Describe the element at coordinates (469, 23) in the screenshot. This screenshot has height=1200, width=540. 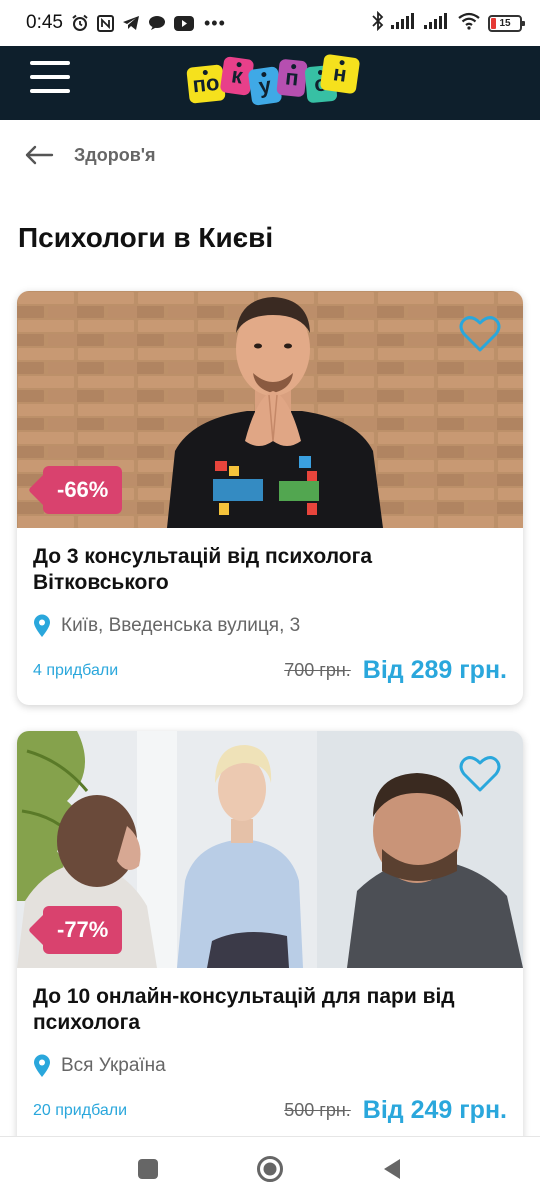
I see `wifi-icon` at that location.